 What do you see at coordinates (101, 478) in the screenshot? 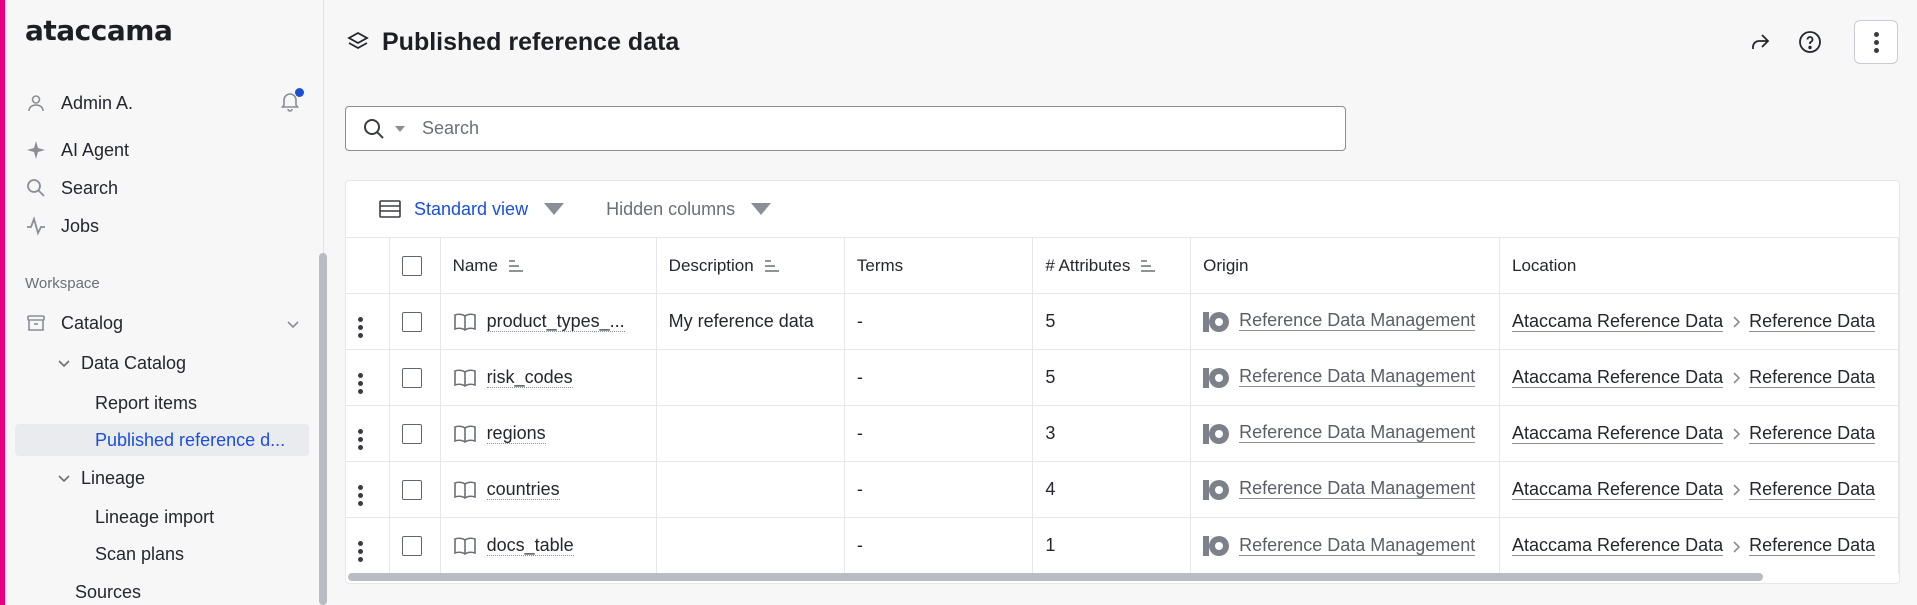
I see `tree-item-lineage: Lineage` at bounding box center [101, 478].